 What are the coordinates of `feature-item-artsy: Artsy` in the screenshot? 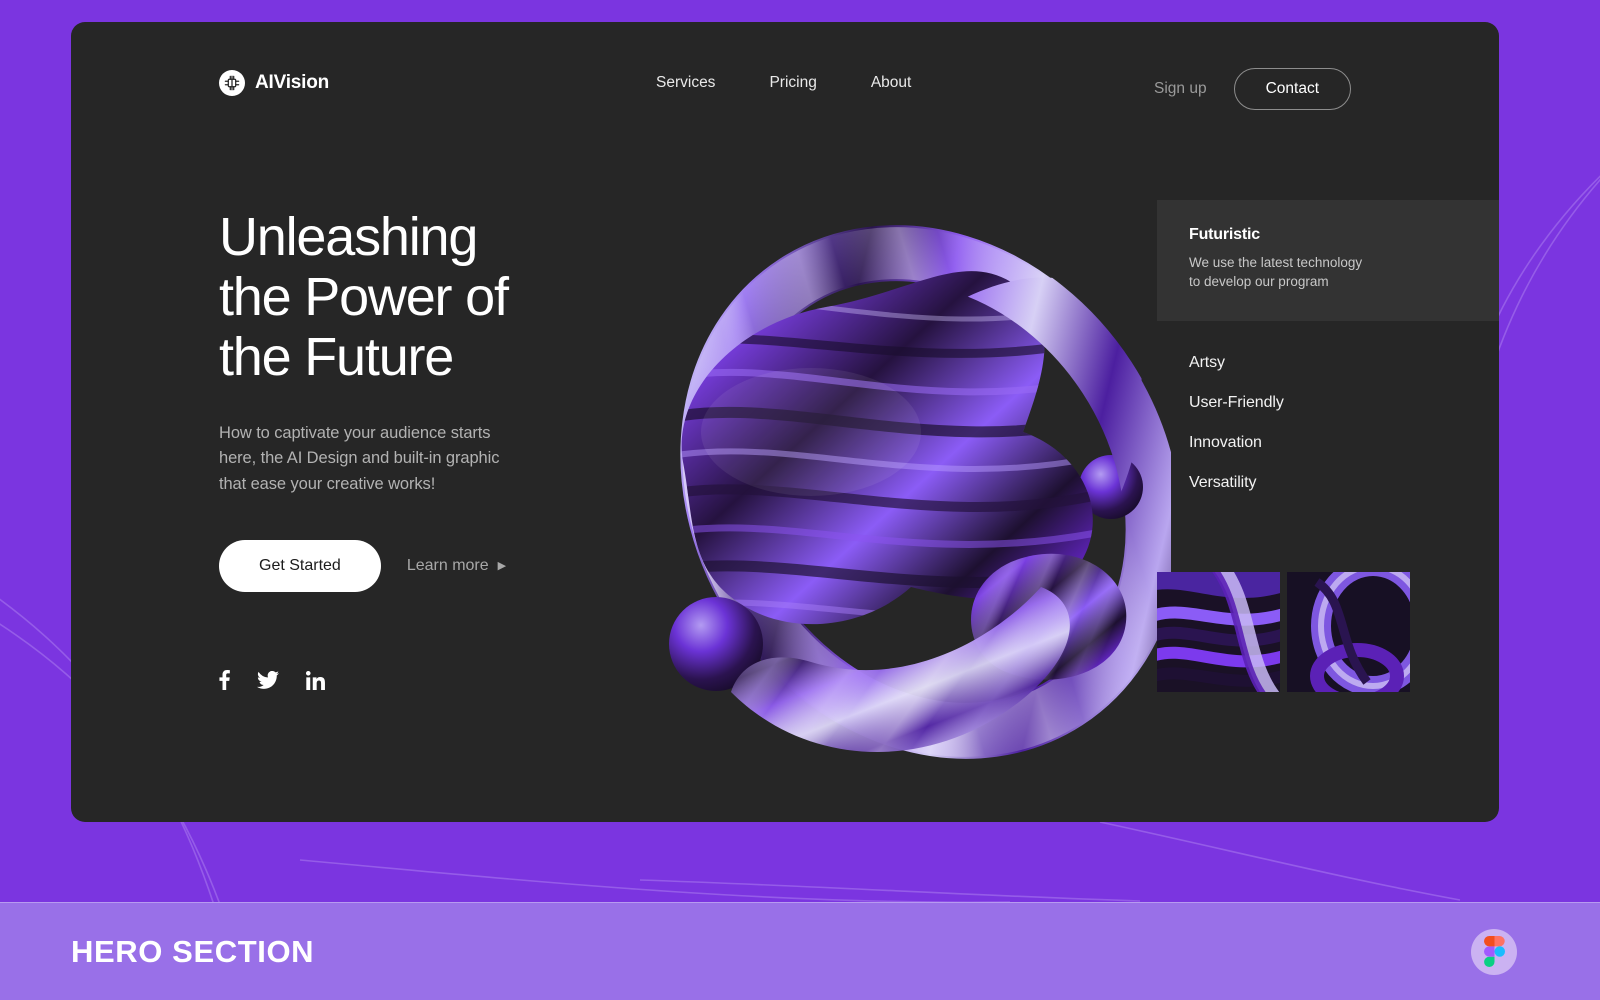 It's located at (1328, 363).